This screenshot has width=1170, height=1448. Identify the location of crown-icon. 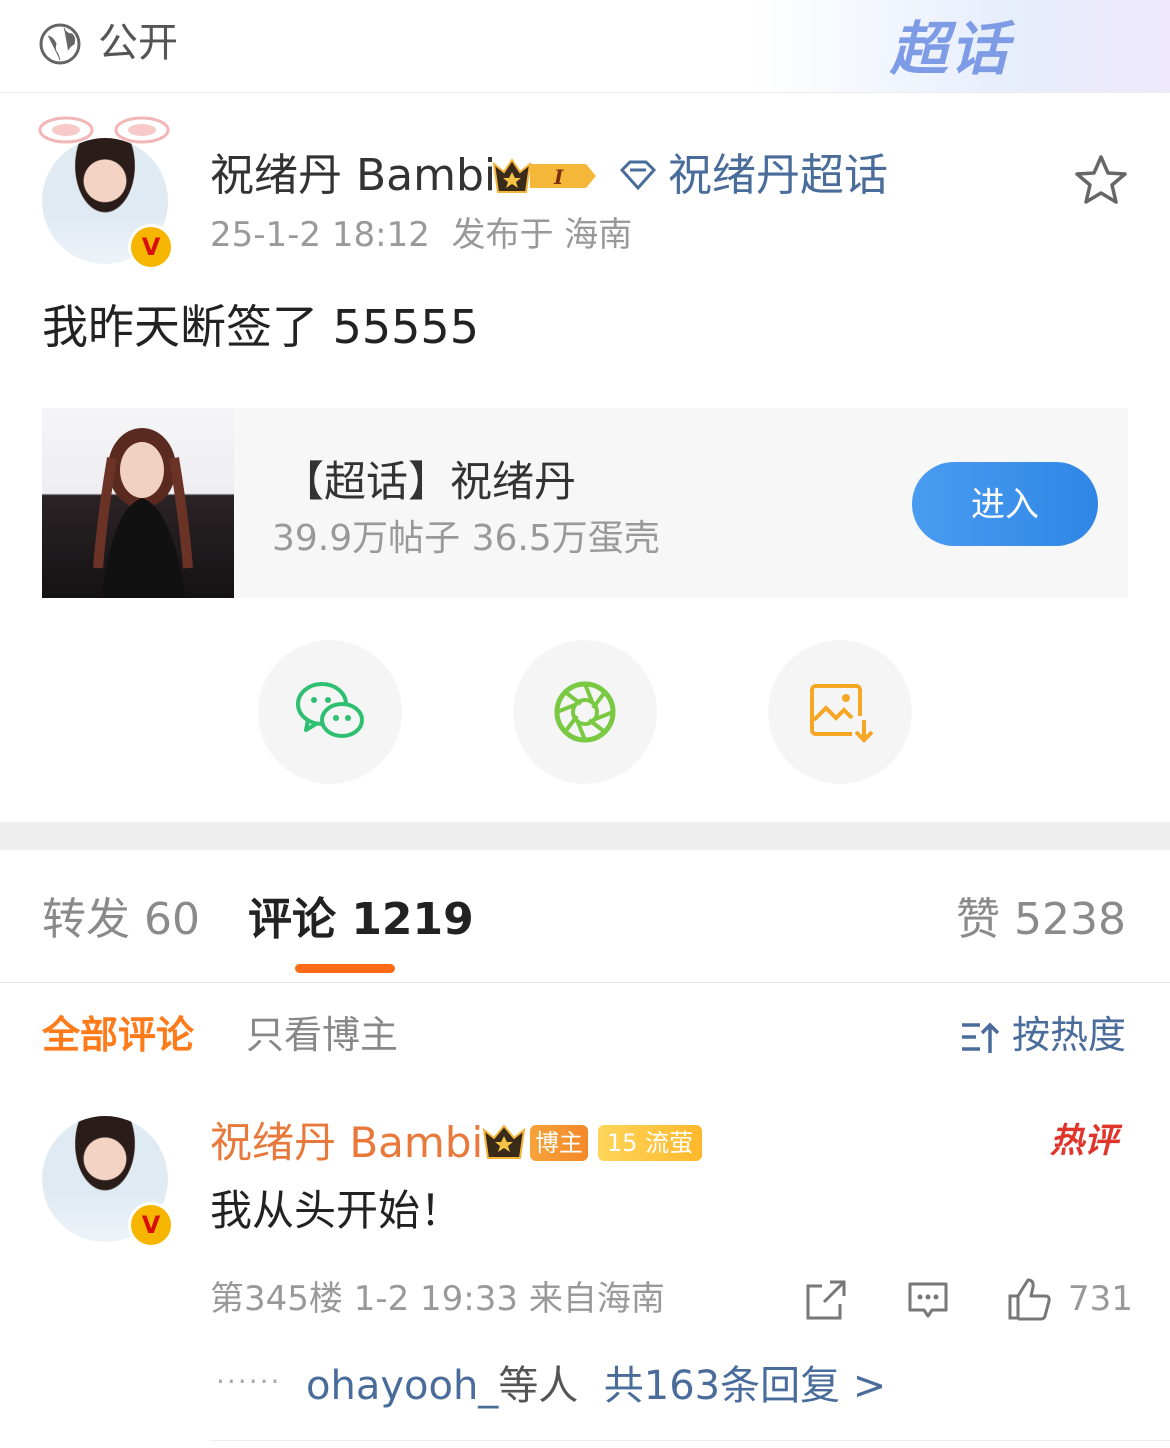
(504, 1141).